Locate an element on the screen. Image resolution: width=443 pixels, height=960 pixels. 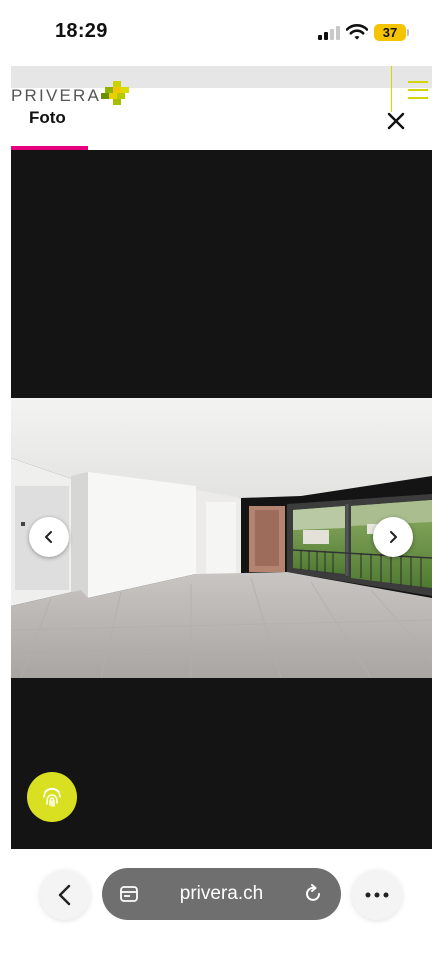
more-button is located at coordinates (377, 895).